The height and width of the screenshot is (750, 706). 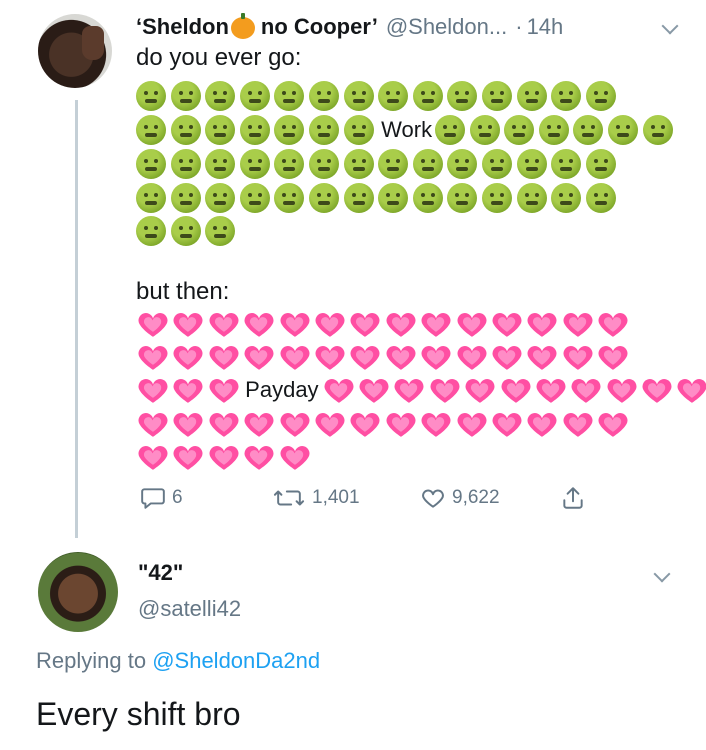 I want to click on tweet-text-then: but then:, so click(x=183, y=291).